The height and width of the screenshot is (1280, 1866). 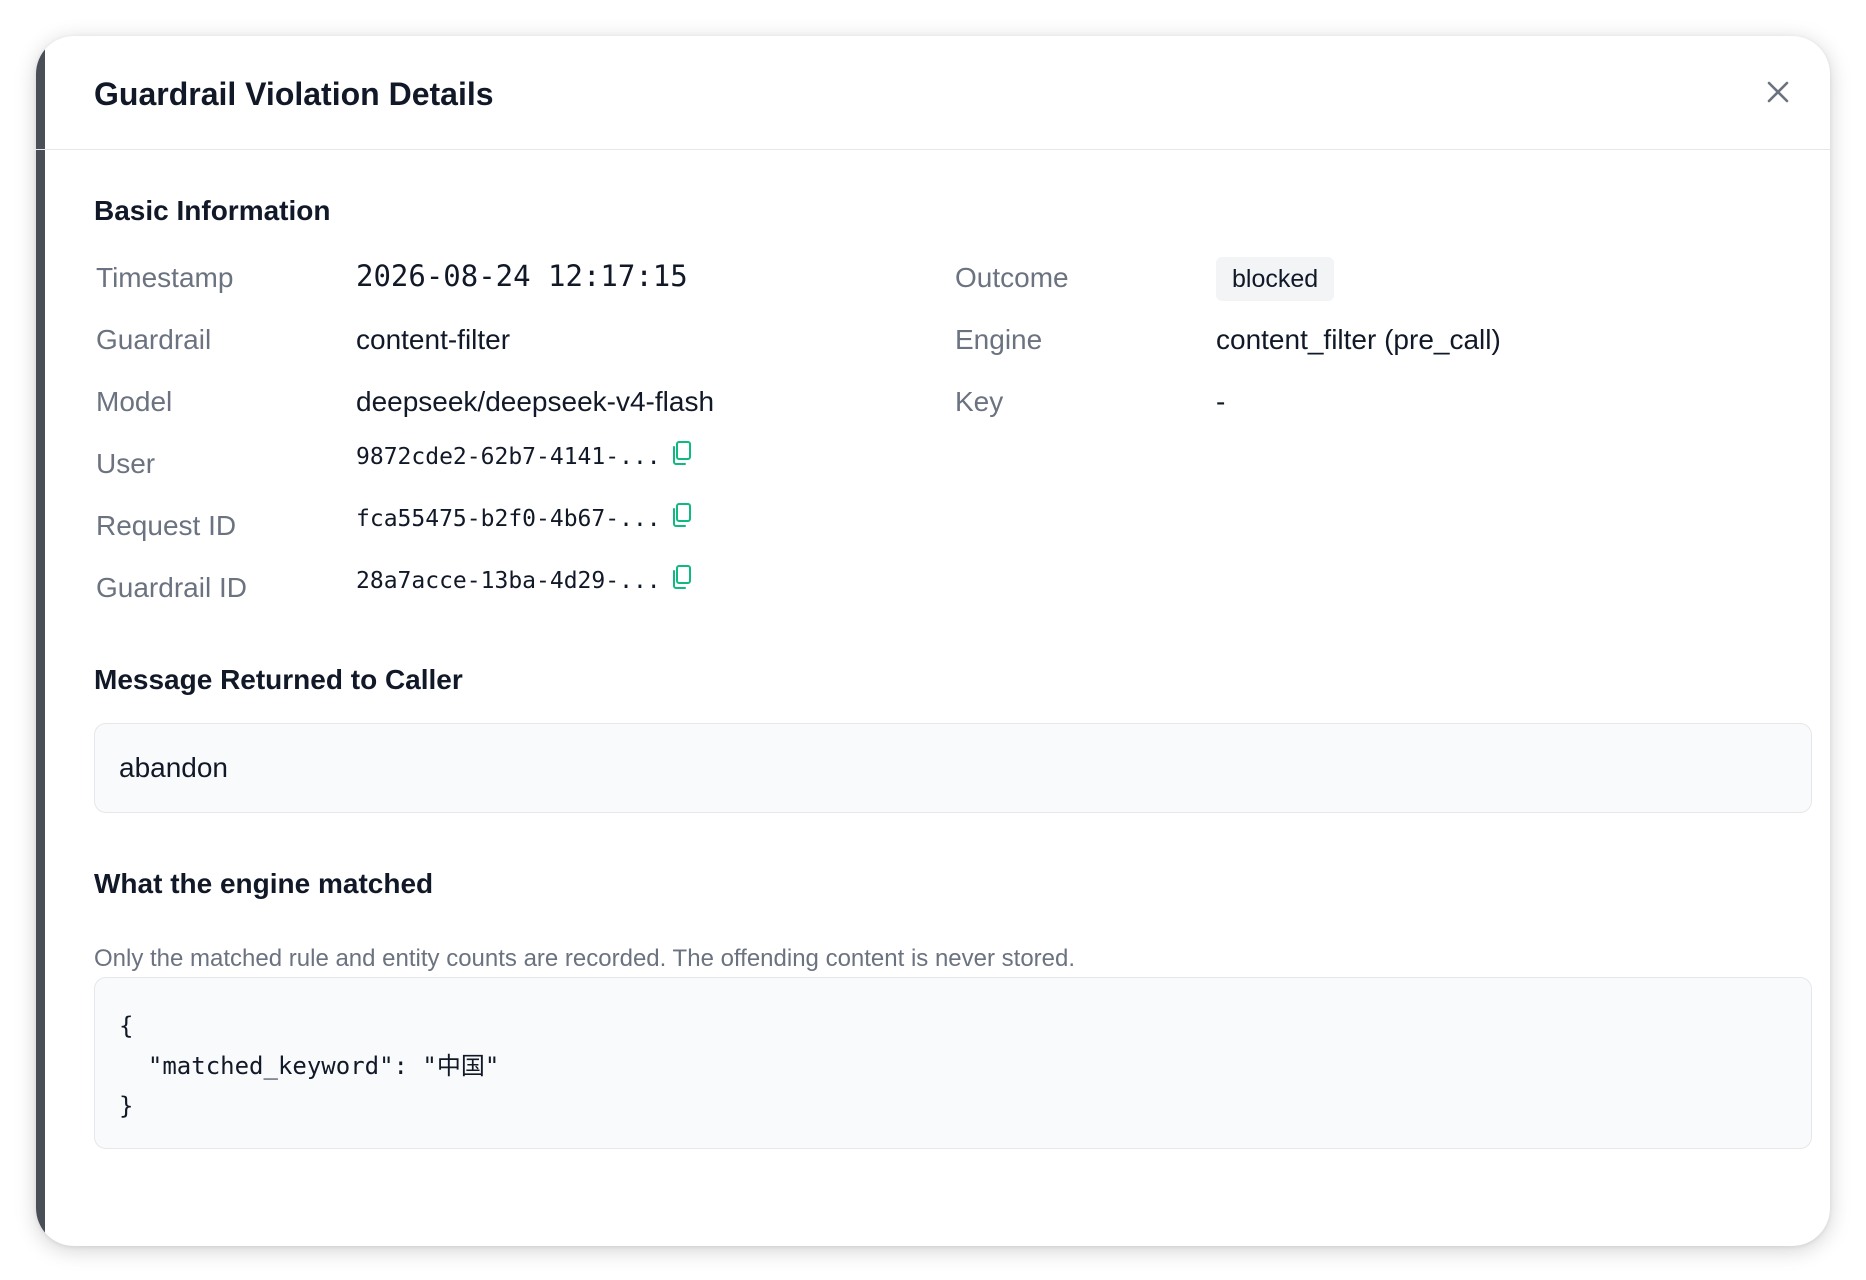 I want to click on message-box: abandon, so click(x=953, y=768).